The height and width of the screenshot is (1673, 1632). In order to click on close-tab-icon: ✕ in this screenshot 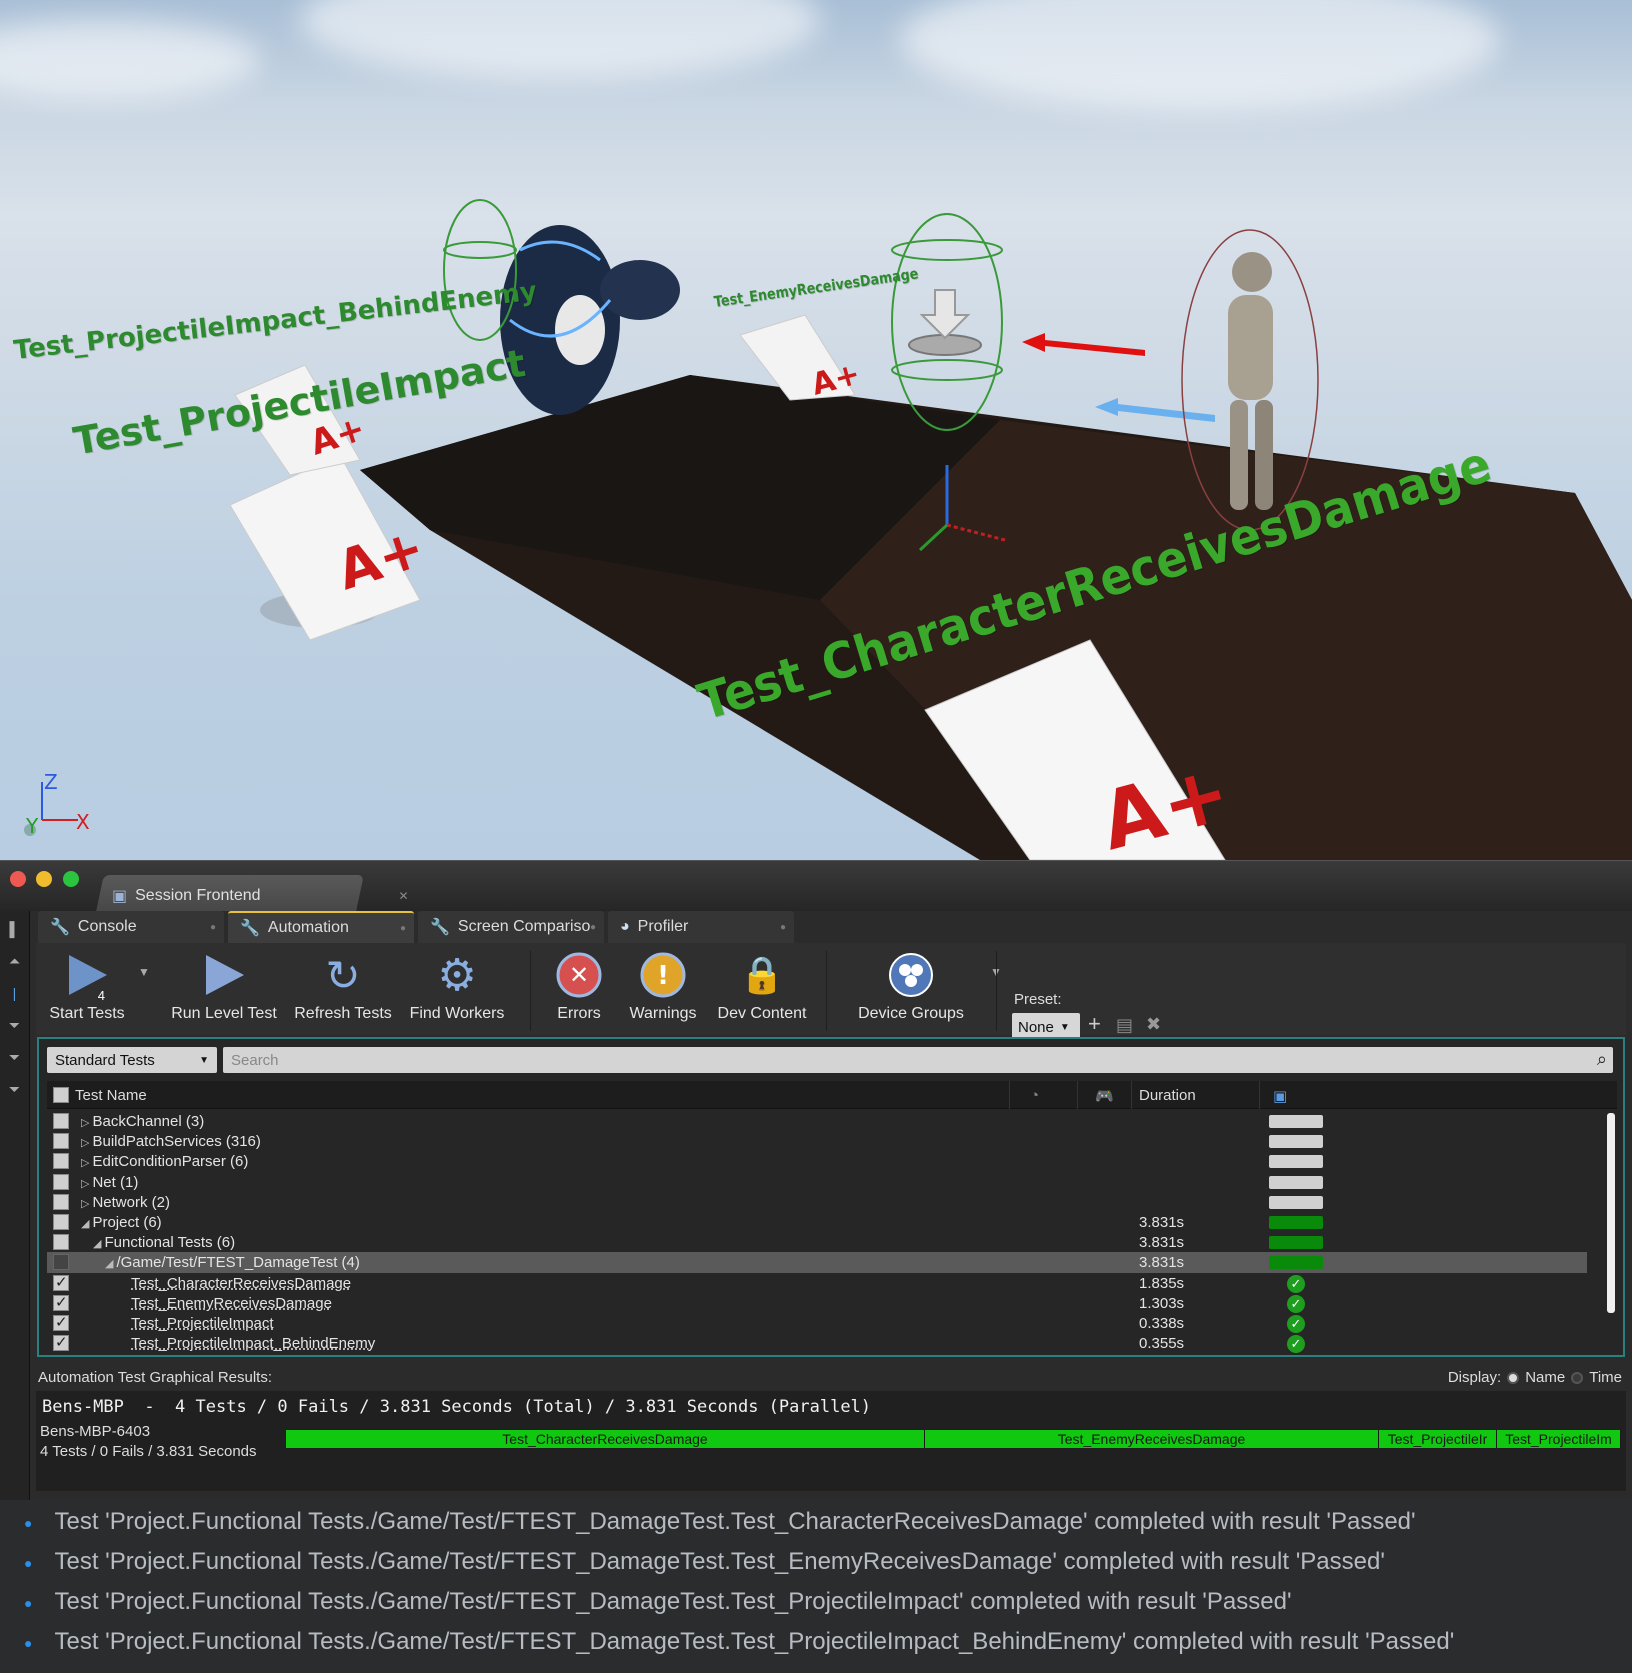, I will do `click(404, 896)`.